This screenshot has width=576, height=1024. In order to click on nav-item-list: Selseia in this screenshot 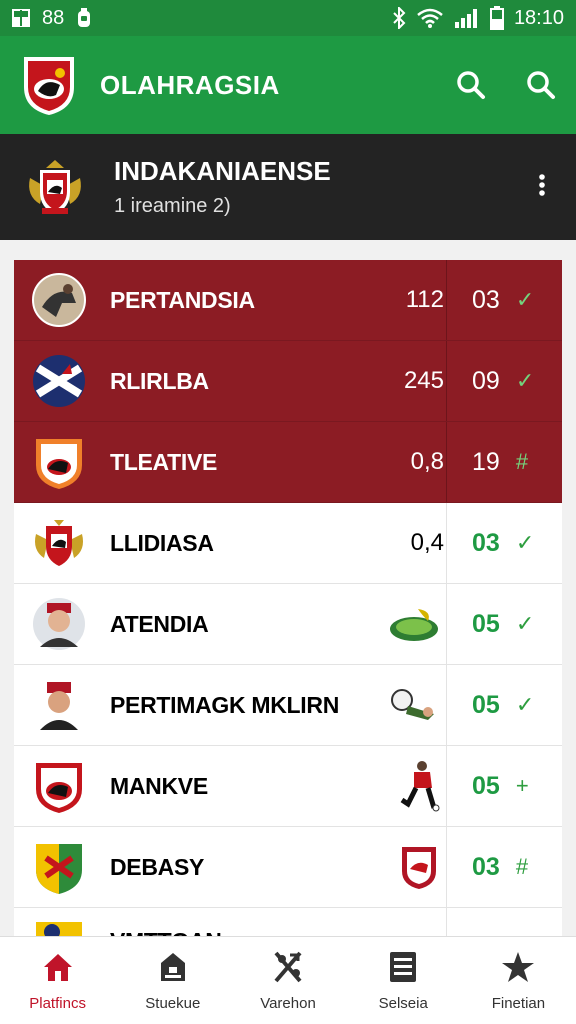, I will do `click(403, 980)`.